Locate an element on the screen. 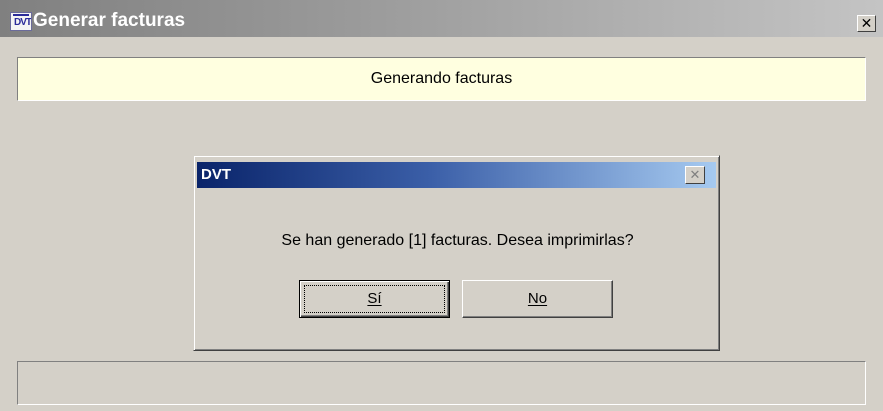 This screenshot has height=411, width=883. progress-banner: Generando facturas is located at coordinates (441, 79).